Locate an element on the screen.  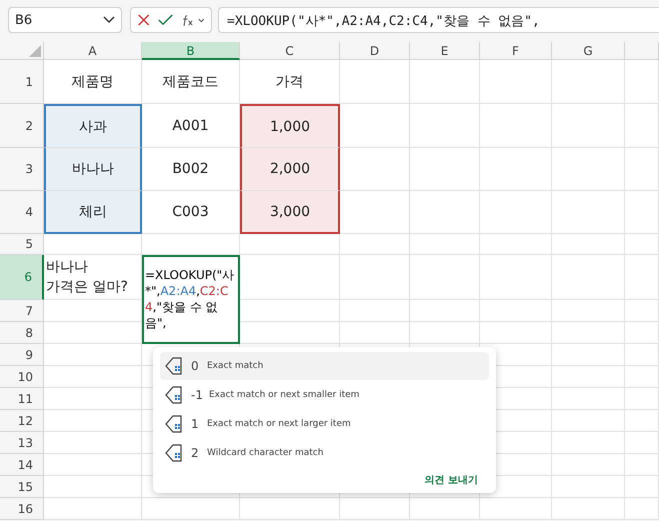
column-header: E is located at coordinates (445, 51).